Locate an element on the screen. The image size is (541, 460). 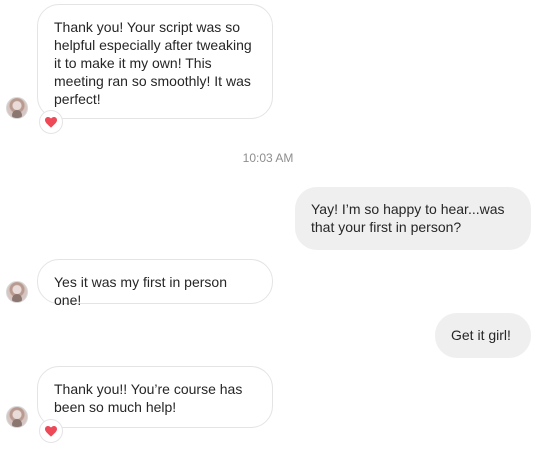
message-text: Get it girl! is located at coordinates (481, 335).